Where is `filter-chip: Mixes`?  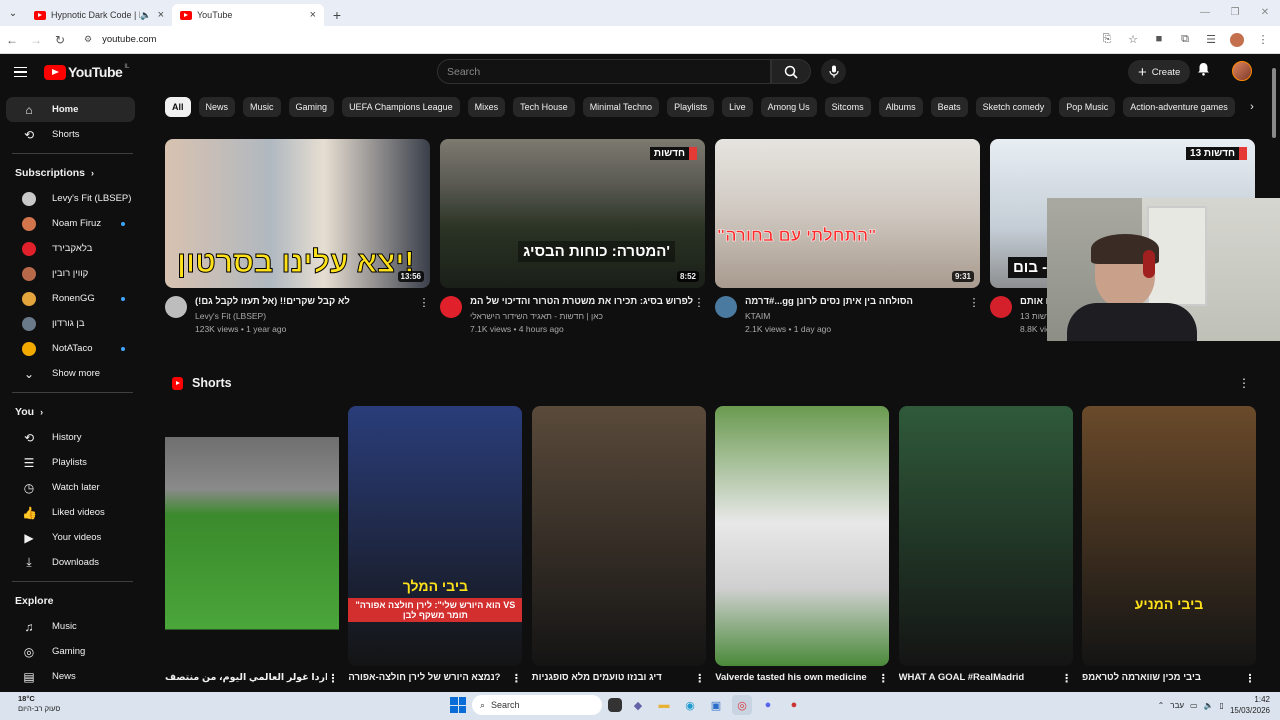 filter-chip: Mixes is located at coordinates (486, 107).